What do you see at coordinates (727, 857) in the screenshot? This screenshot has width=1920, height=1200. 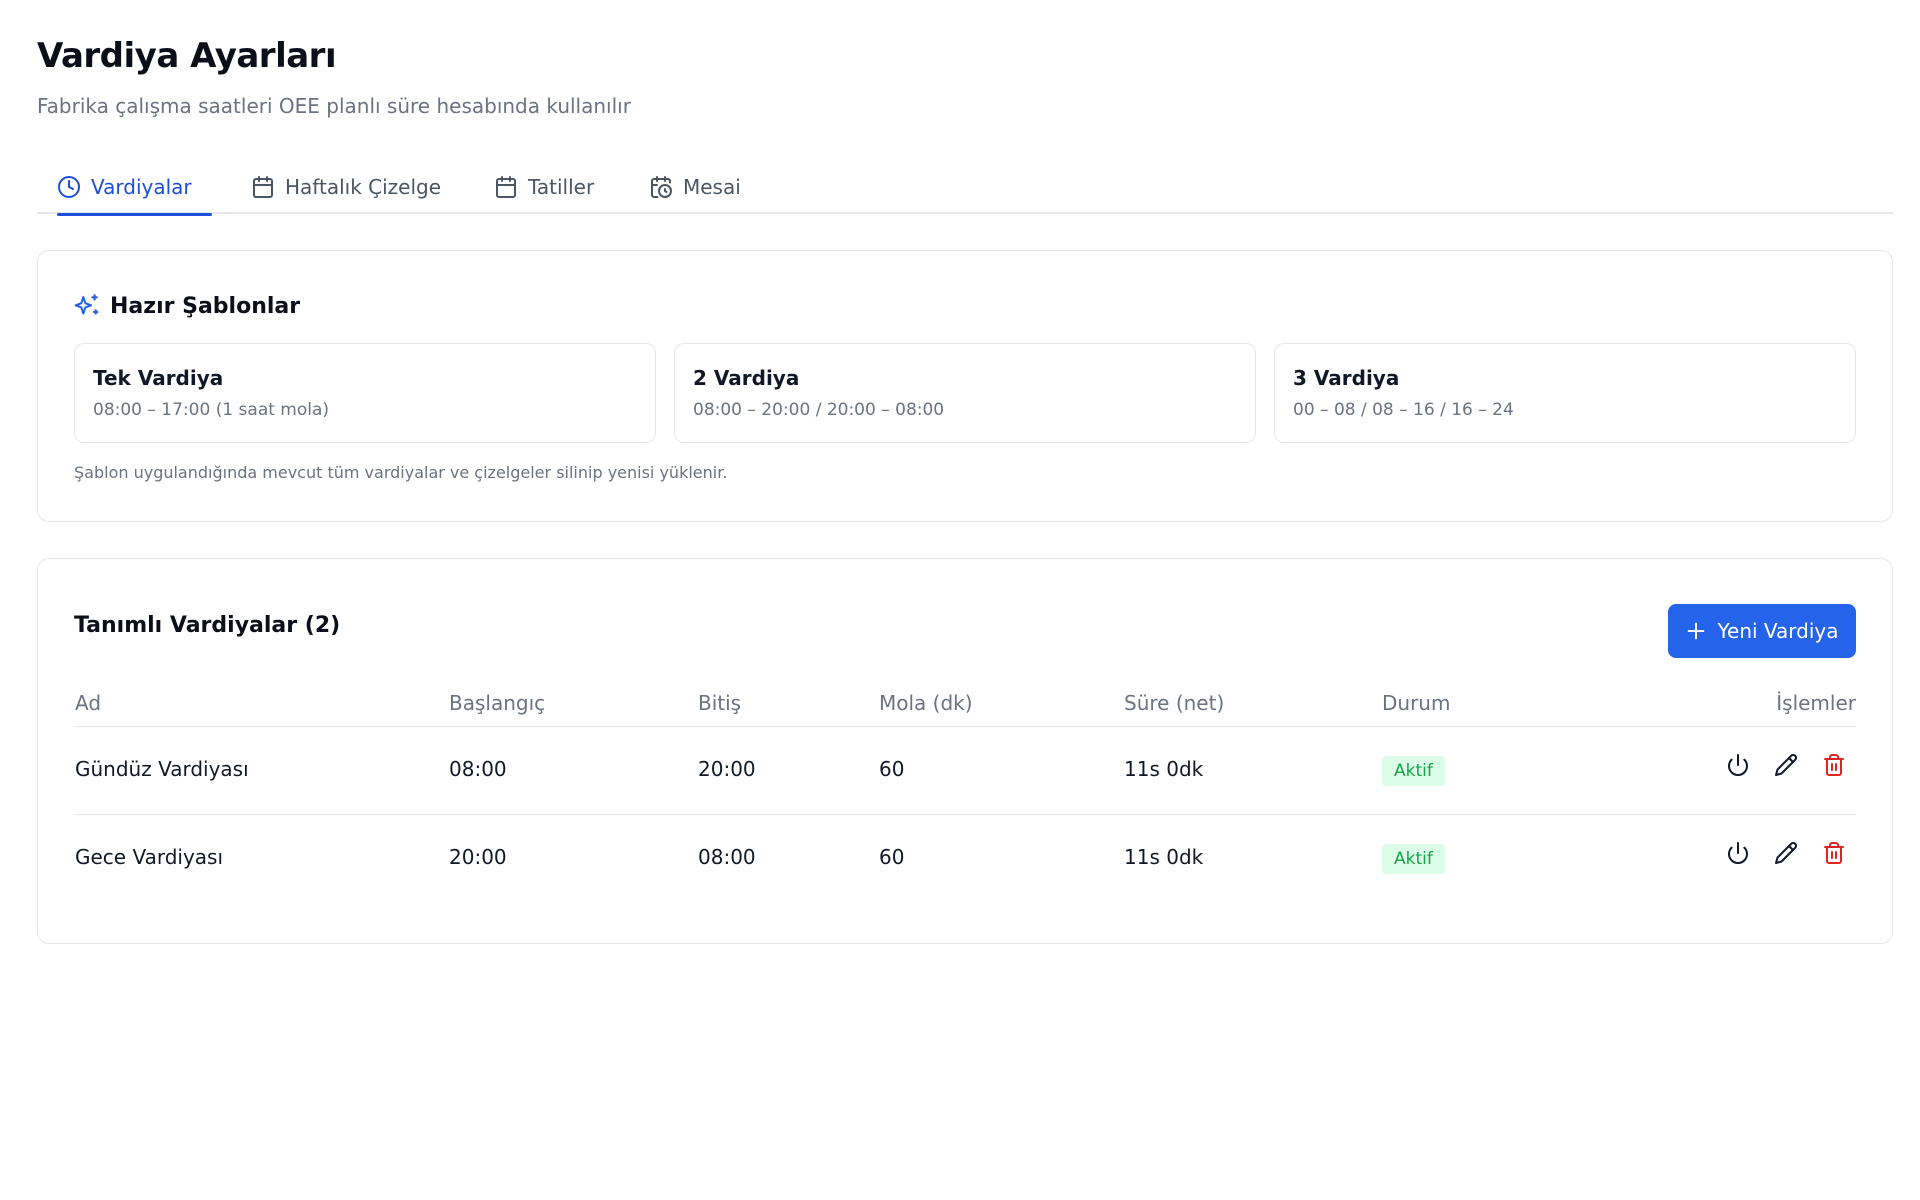 I see `shift-end: 08:00` at bounding box center [727, 857].